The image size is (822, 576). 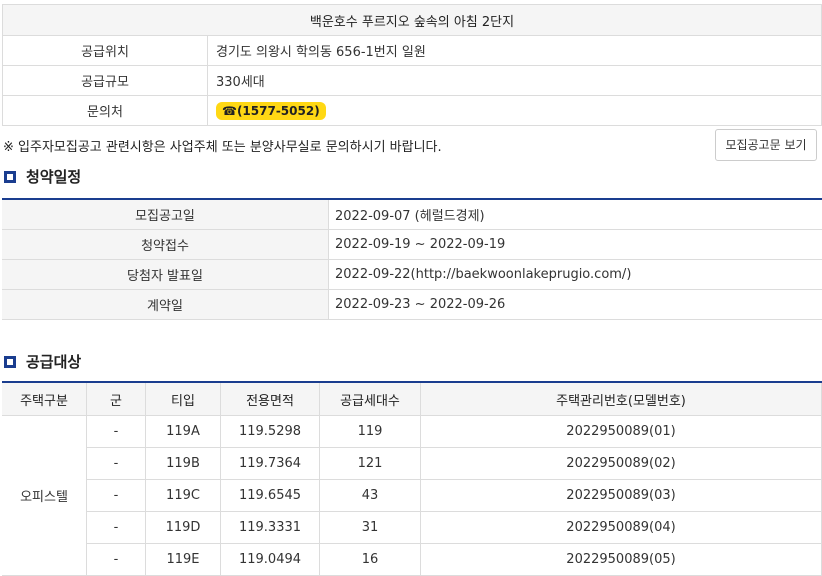 I want to click on schedule-value: 2022-09-19 ~ 2022-09-19, so click(x=575, y=245).